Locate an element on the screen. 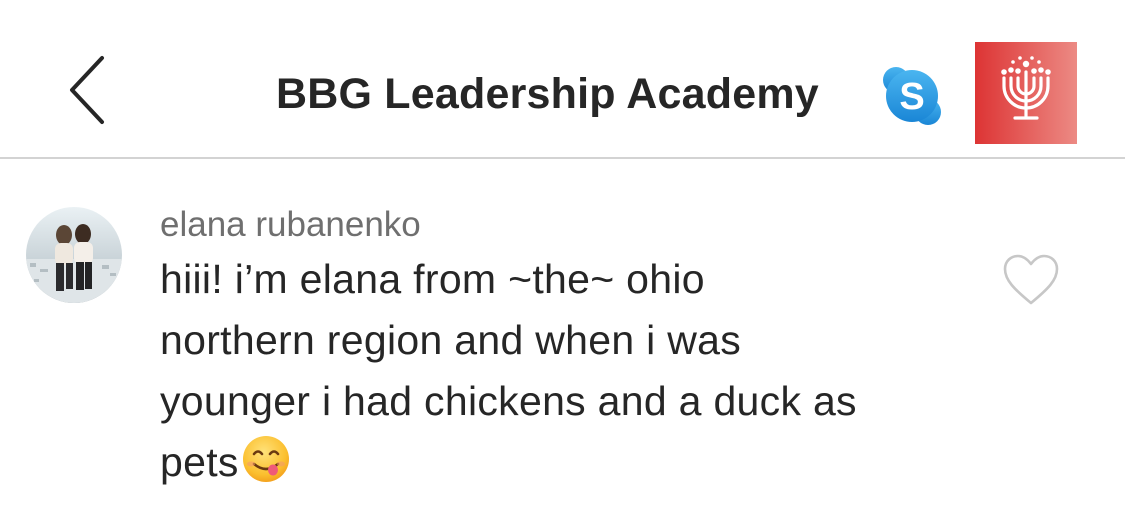 This screenshot has height=510, width=1125. skype-icon: S is located at coordinates (912, 96).